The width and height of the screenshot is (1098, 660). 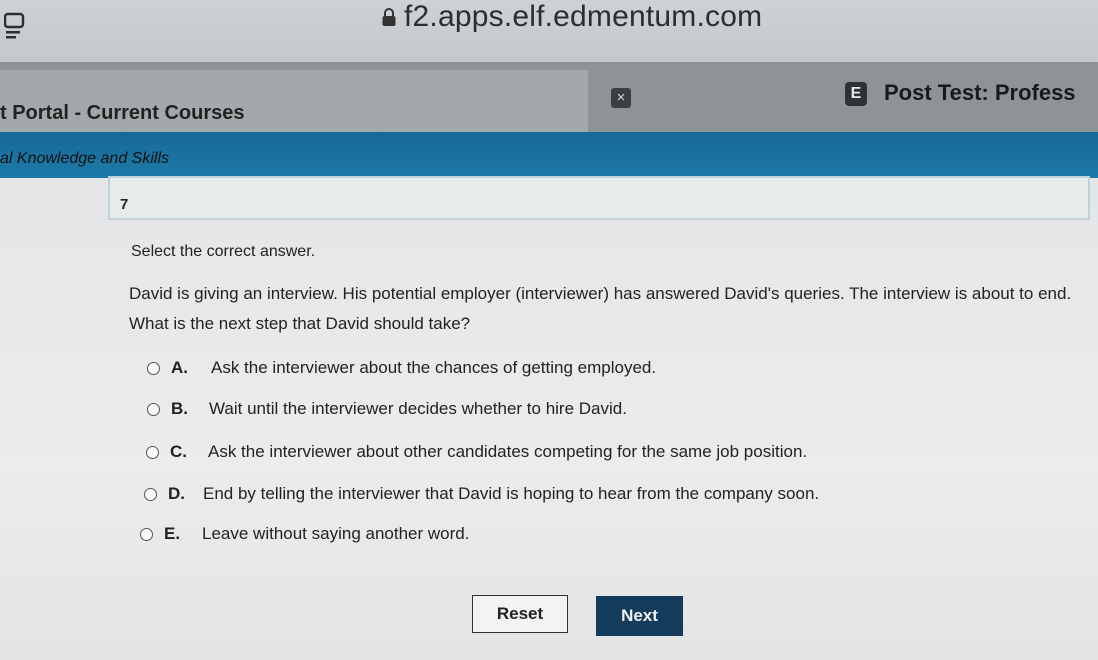 What do you see at coordinates (122, 113) in the screenshot?
I see `tab-current-courses-title: t Portal - Current Courses` at bounding box center [122, 113].